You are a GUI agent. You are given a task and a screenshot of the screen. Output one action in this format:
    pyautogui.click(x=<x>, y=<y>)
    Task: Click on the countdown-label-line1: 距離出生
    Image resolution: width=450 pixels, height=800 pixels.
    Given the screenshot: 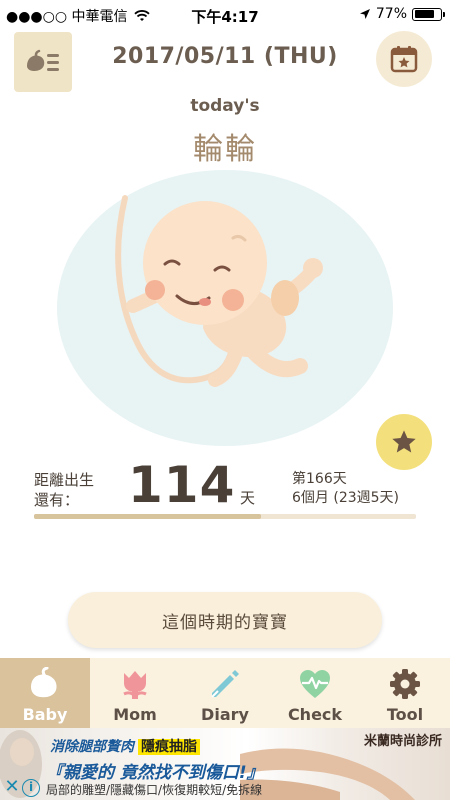 What is the action you would take?
    pyautogui.click(x=64, y=480)
    